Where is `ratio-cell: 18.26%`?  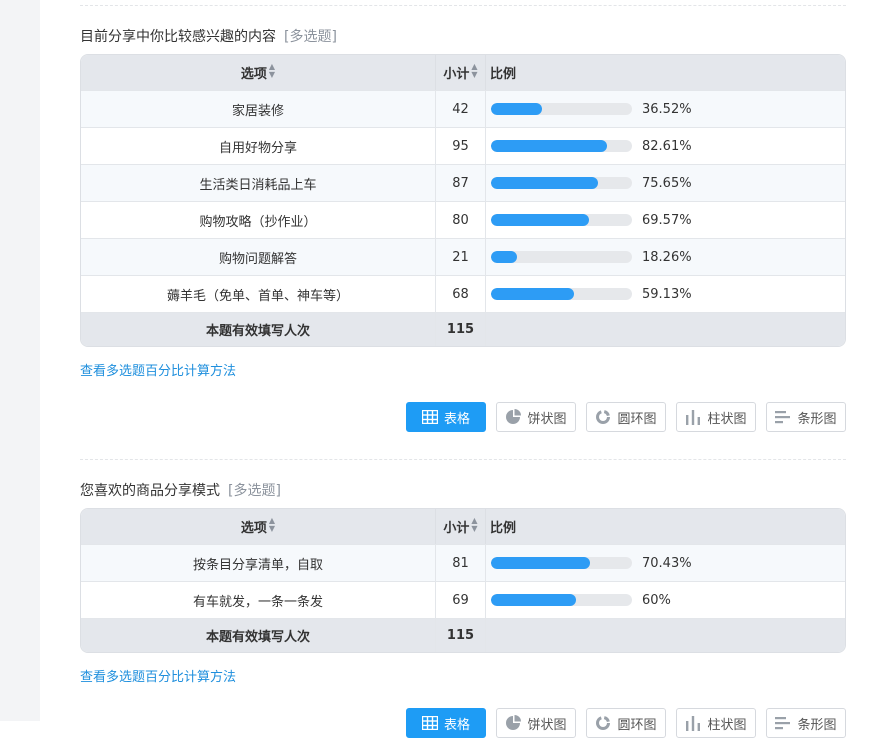 ratio-cell: 18.26% is located at coordinates (665, 256).